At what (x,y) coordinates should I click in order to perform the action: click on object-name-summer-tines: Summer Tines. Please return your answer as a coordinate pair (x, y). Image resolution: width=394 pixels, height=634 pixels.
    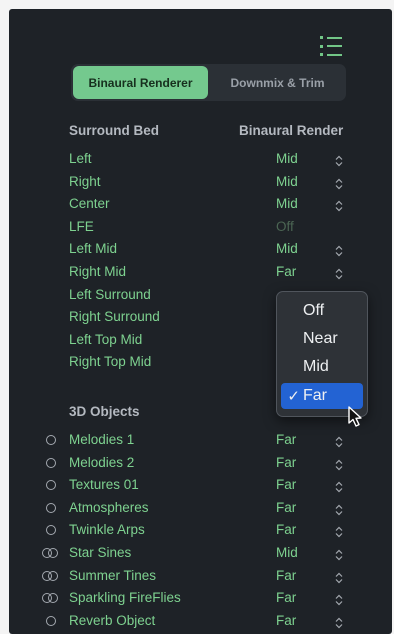
    Looking at the image, I should click on (113, 575).